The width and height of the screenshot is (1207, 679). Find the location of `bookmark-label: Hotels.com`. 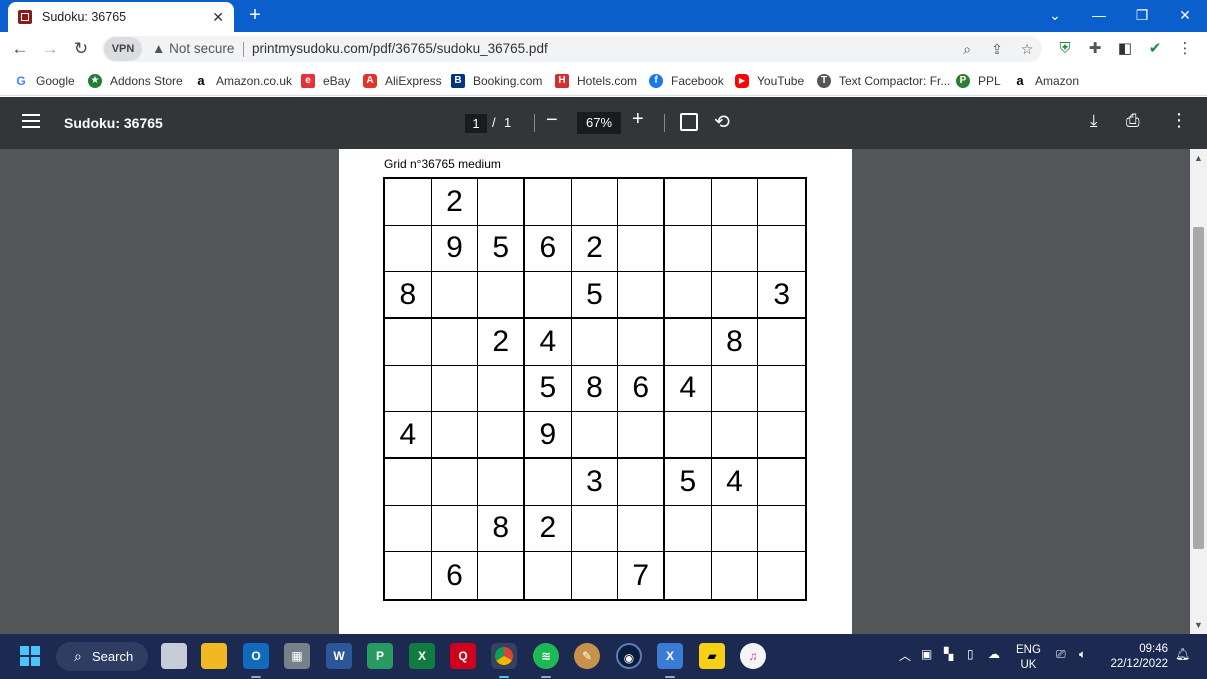

bookmark-label: Hotels.com is located at coordinates (607, 81).